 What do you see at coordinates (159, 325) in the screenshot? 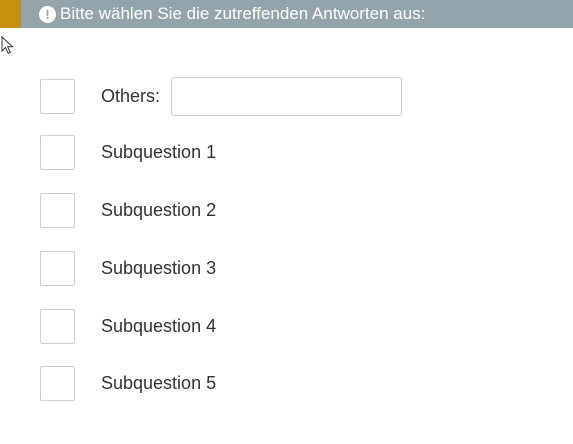
I see `subquestion-4-label: Subquestion 4` at bounding box center [159, 325].